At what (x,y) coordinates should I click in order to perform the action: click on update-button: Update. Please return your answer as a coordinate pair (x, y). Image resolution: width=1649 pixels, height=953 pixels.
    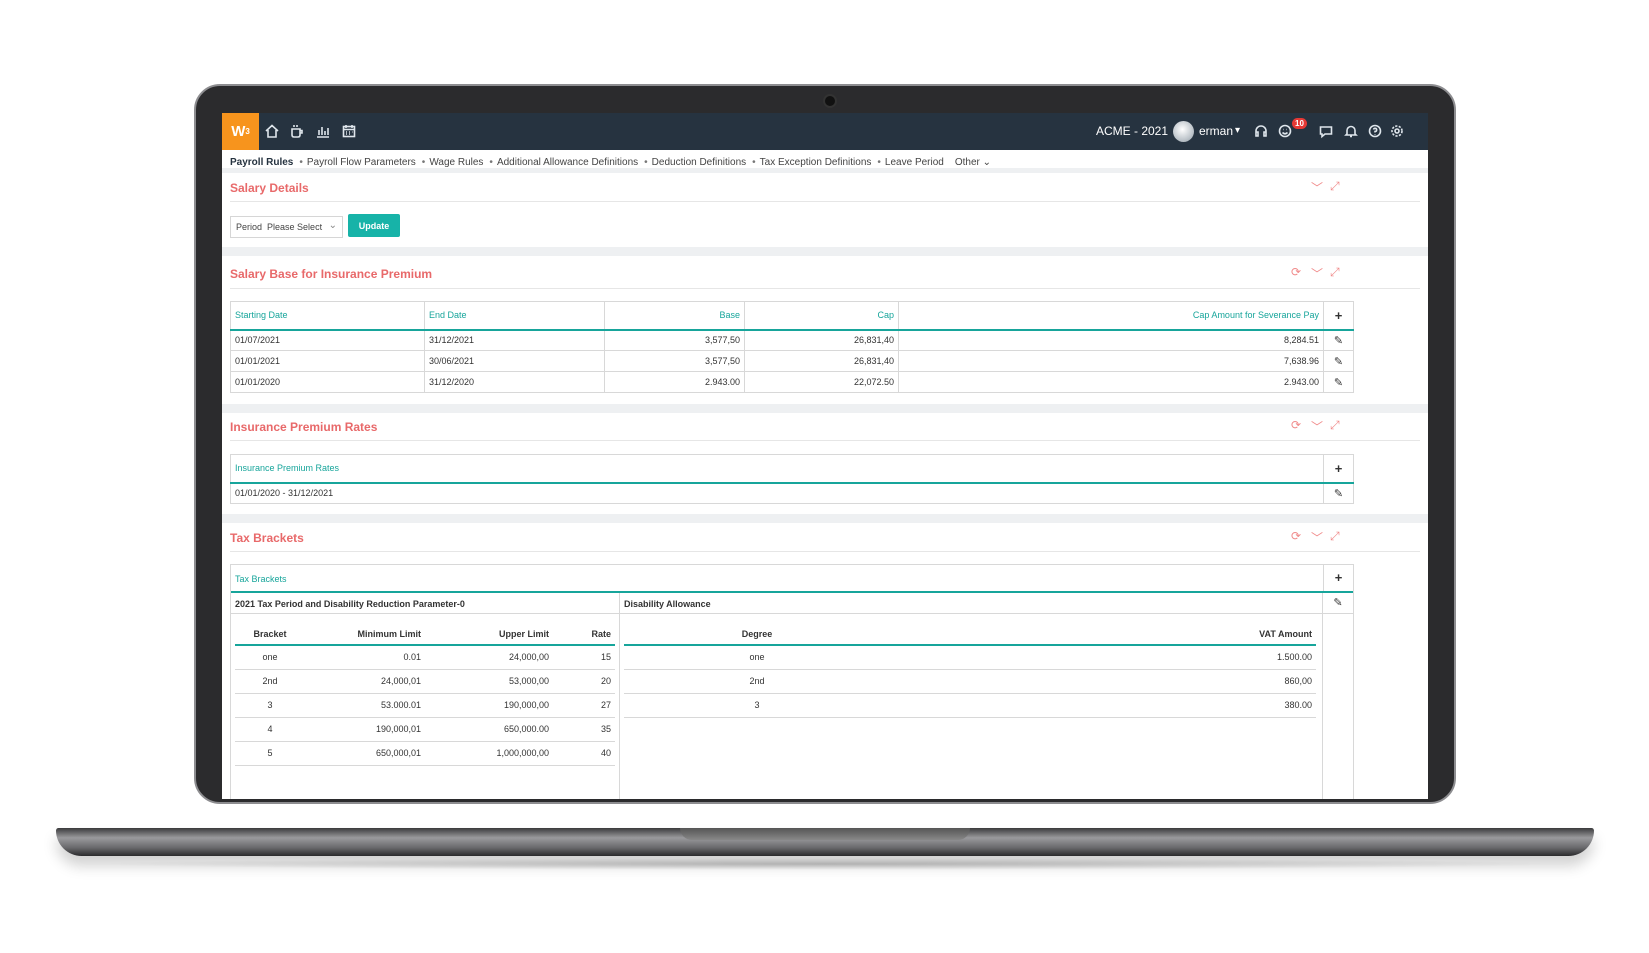
    Looking at the image, I should click on (374, 225).